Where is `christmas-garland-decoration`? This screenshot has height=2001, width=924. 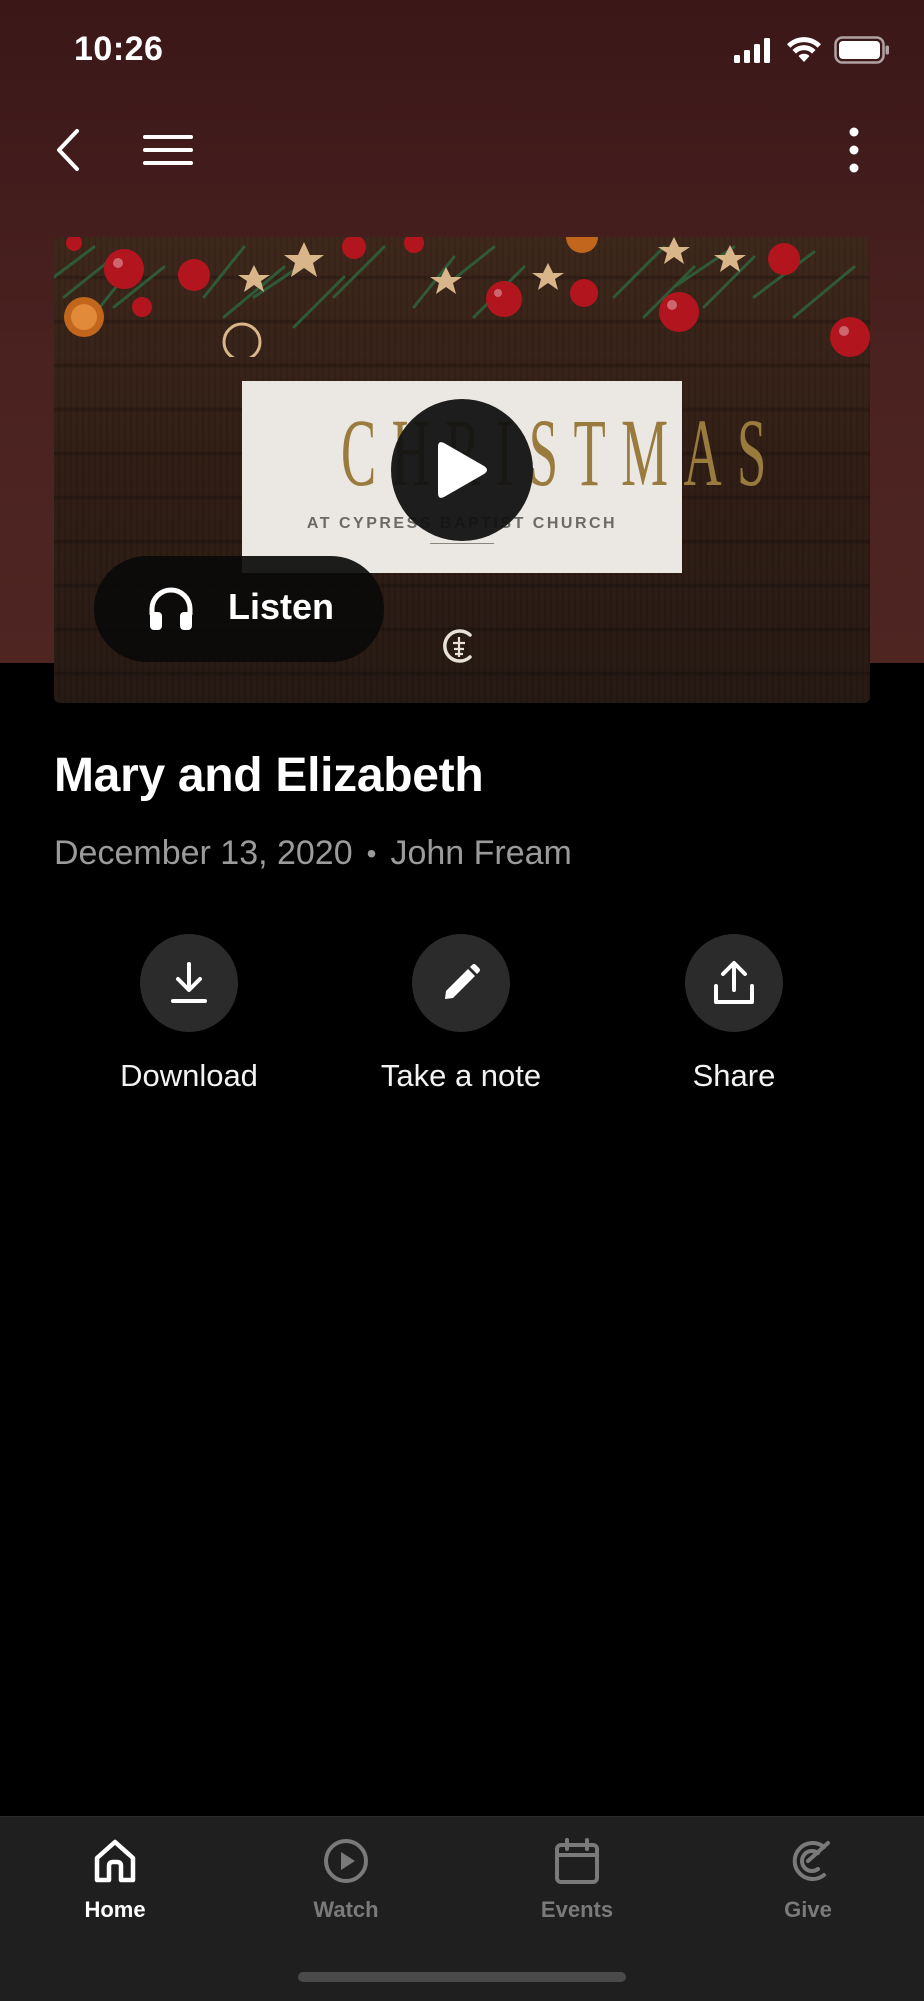
christmas-garland-decoration is located at coordinates (462, 297).